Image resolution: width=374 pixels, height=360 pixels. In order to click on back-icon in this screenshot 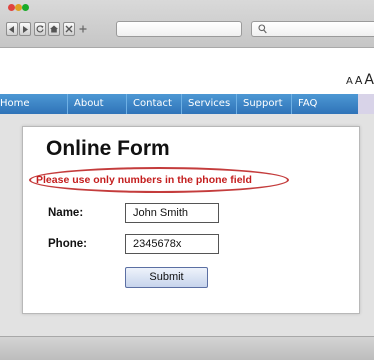, I will do `click(11, 29)`.